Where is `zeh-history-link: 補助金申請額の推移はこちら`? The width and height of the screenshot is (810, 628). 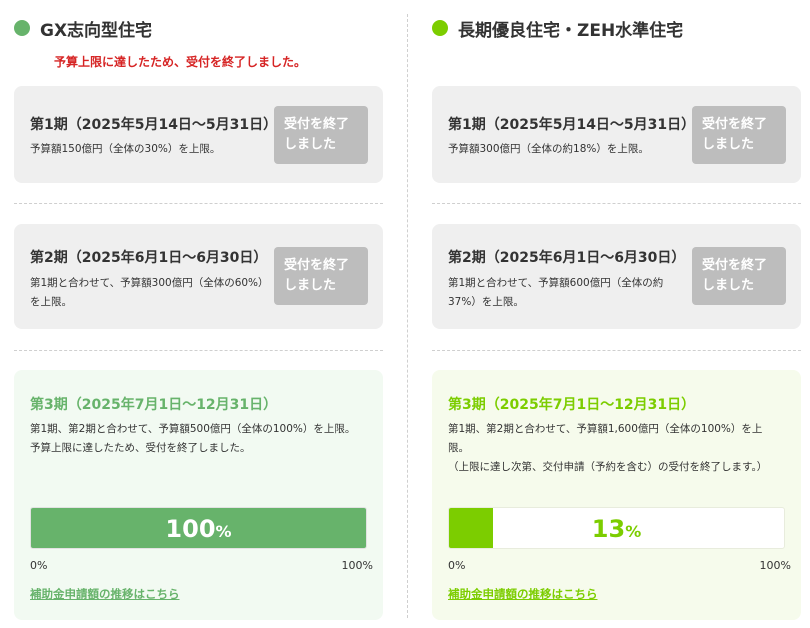 zeh-history-link: 補助金申請額の推移はこちら is located at coordinates (523, 594).